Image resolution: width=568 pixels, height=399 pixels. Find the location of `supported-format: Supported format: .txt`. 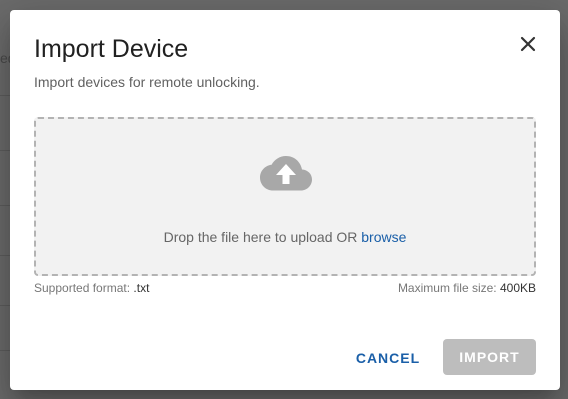

supported-format: Supported format: .txt is located at coordinates (91, 288).